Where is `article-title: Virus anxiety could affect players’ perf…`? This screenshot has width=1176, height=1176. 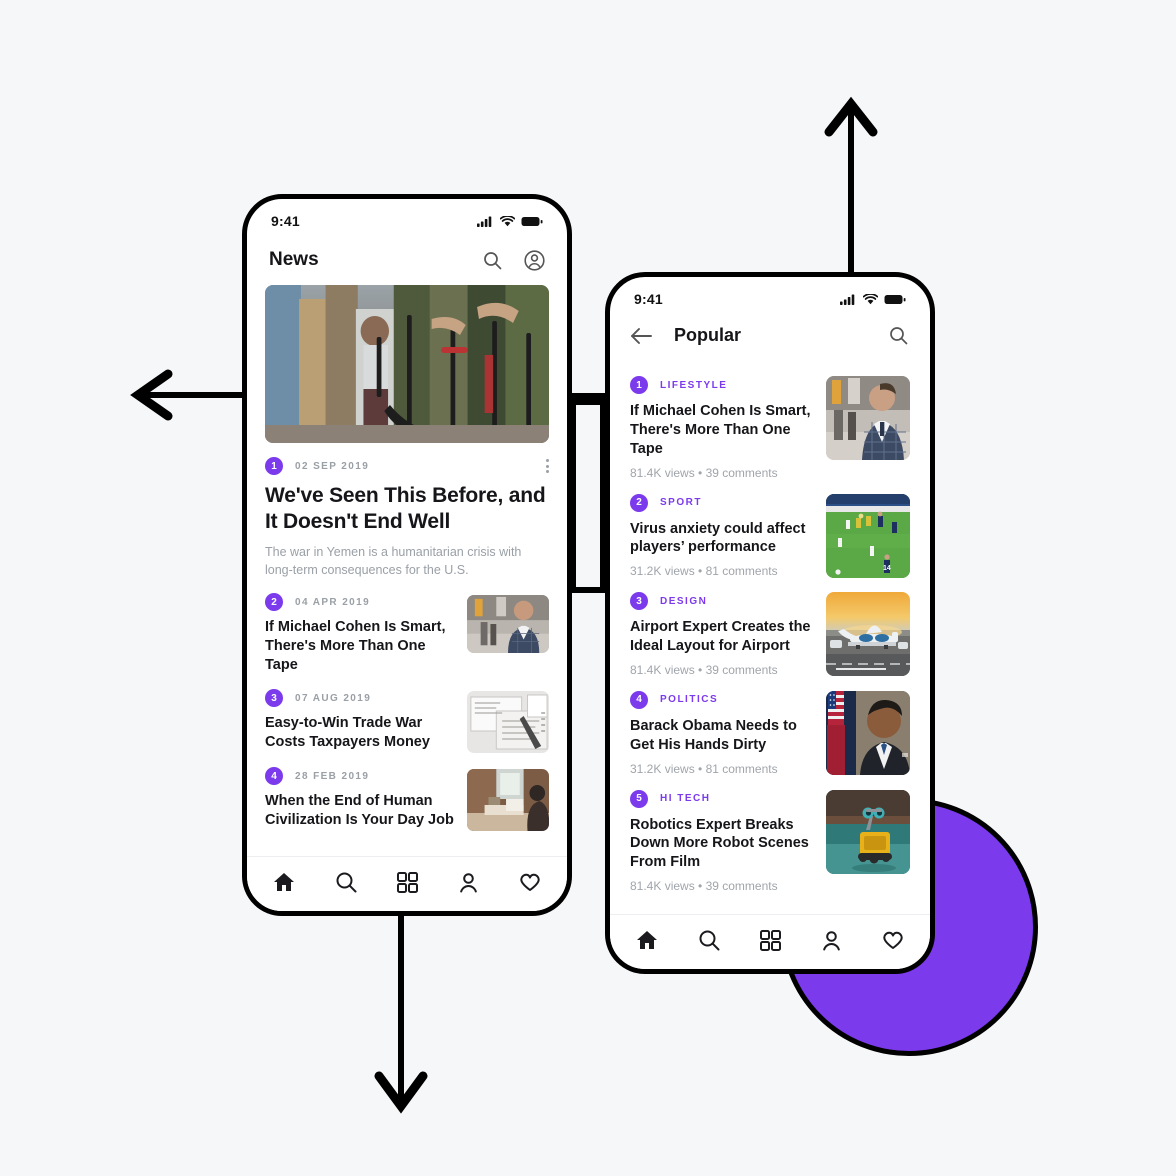
article-title: Virus anxiety could affect players’ perf… is located at coordinates (718, 538).